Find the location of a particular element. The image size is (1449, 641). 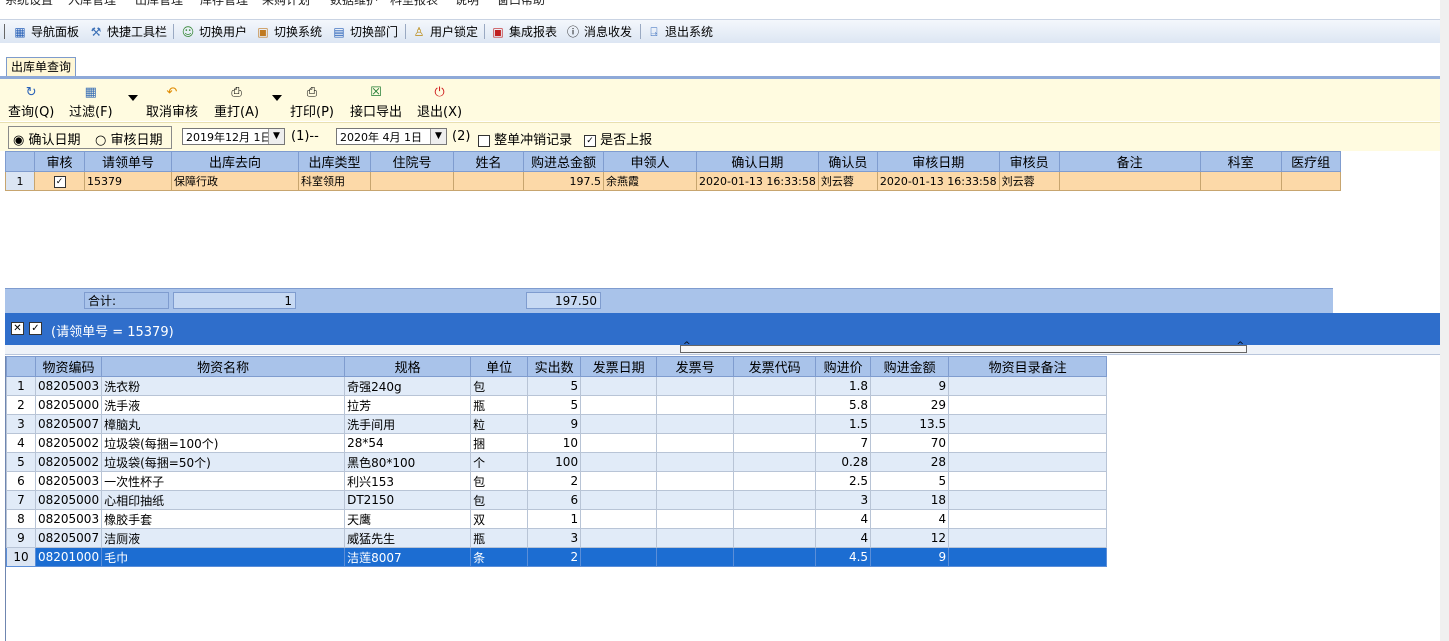

grid1-header-12: 审核员 is located at coordinates (1029, 161).